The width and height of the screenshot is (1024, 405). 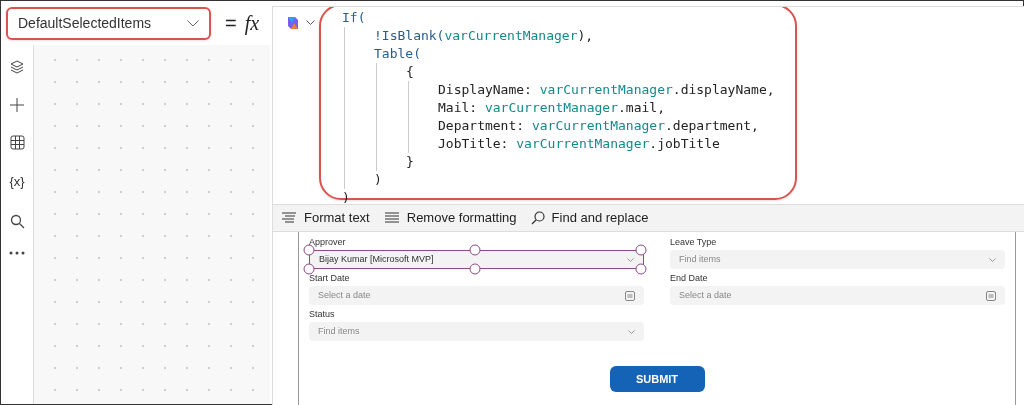 What do you see at coordinates (598, 126) in the screenshot?
I see `code-line: Department: varCurrentManager.department,` at bounding box center [598, 126].